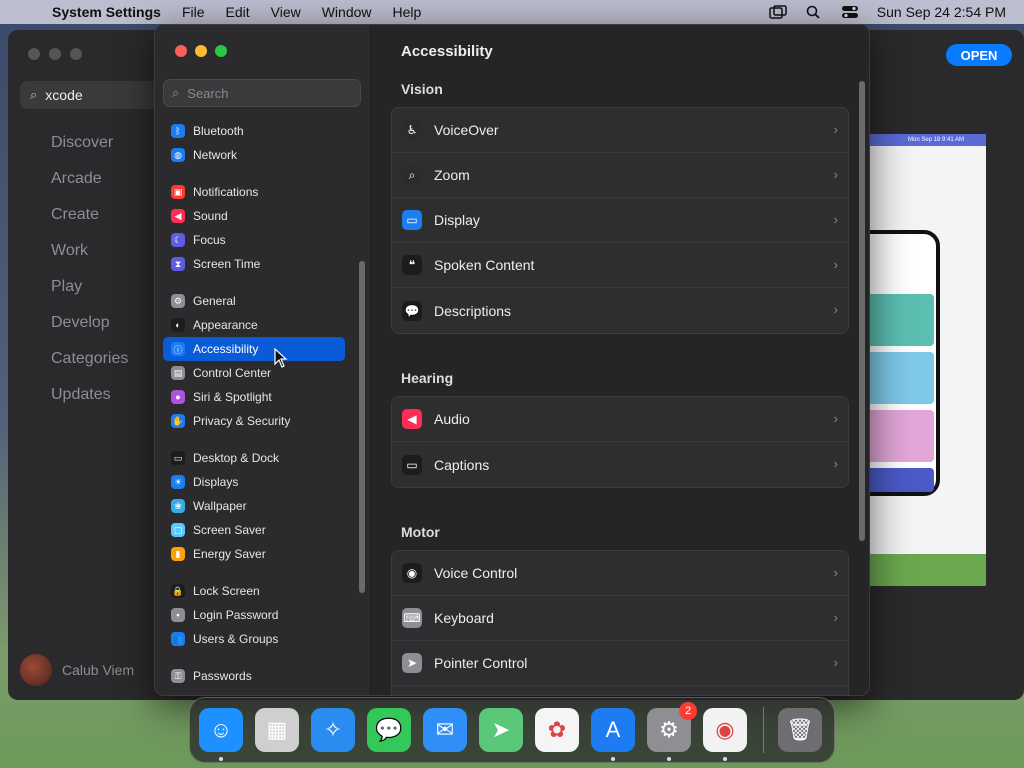 Image resolution: width=1024 pixels, height=768 pixels. Describe the element at coordinates (620, 265) in the screenshot. I see `settings-row-spoken-content: ❝ Spoken Content ›` at that location.